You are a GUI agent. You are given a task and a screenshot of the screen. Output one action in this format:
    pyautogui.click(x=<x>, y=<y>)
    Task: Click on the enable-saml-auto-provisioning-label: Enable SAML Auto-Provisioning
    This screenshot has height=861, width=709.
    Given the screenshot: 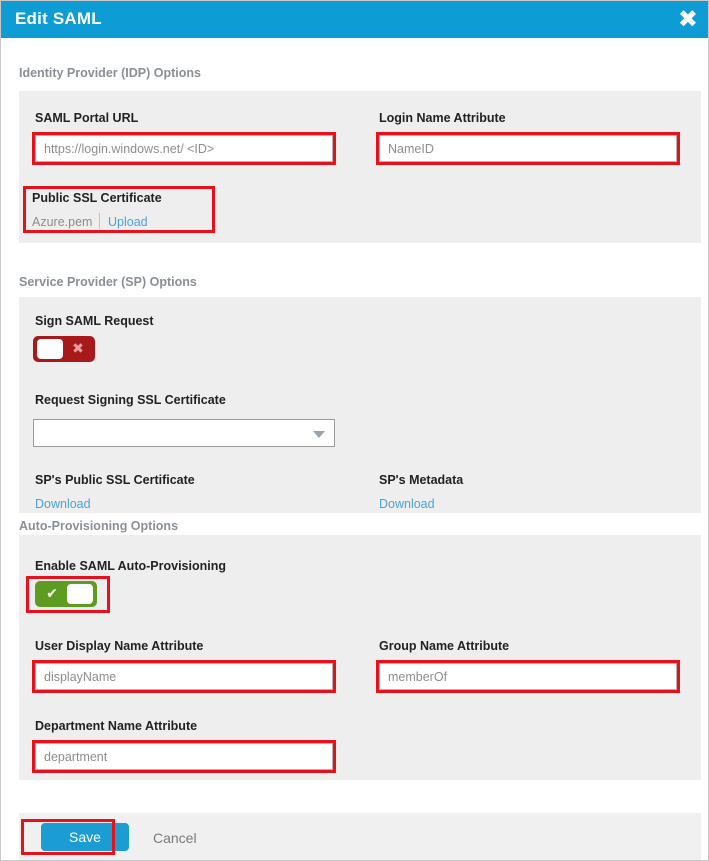 What is the action you would take?
    pyautogui.click(x=130, y=566)
    